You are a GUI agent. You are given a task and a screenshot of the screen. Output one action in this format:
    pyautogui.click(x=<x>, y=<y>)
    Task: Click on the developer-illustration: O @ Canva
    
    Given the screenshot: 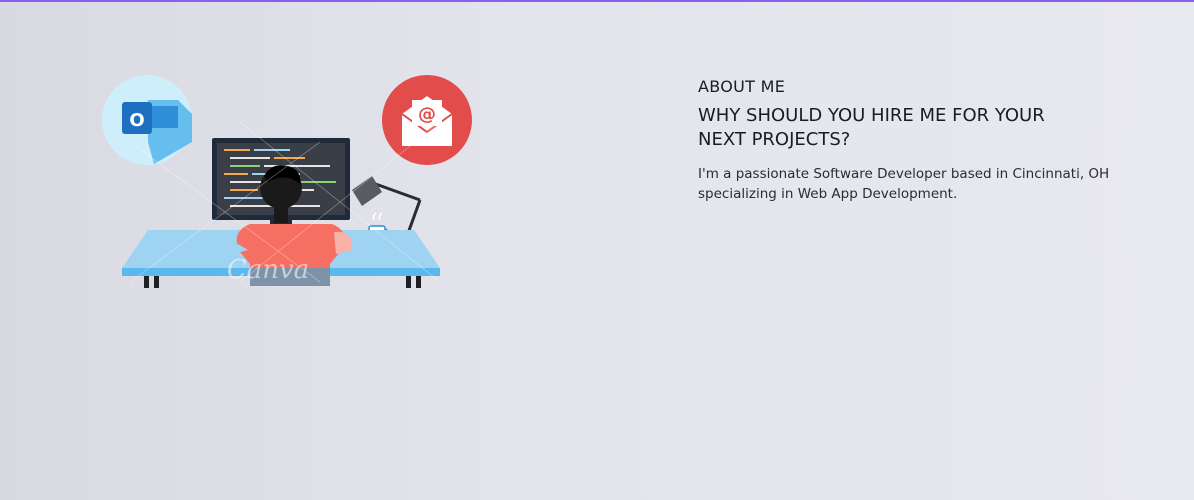 What is the action you would take?
    pyautogui.click(x=290, y=182)
    